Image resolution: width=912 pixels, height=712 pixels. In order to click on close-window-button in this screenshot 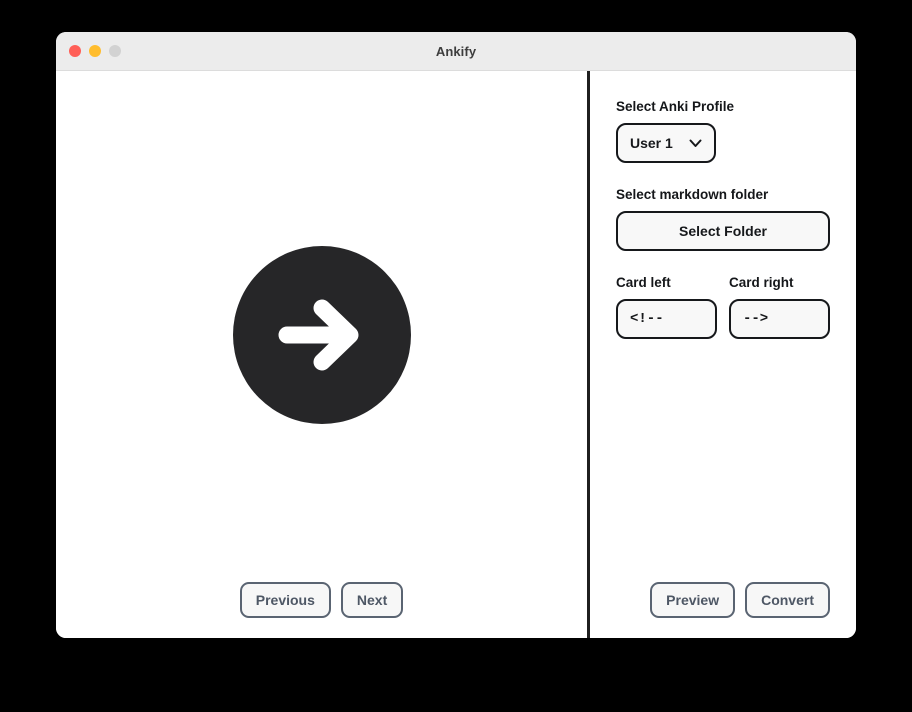, I will do `click(75, 51)`.